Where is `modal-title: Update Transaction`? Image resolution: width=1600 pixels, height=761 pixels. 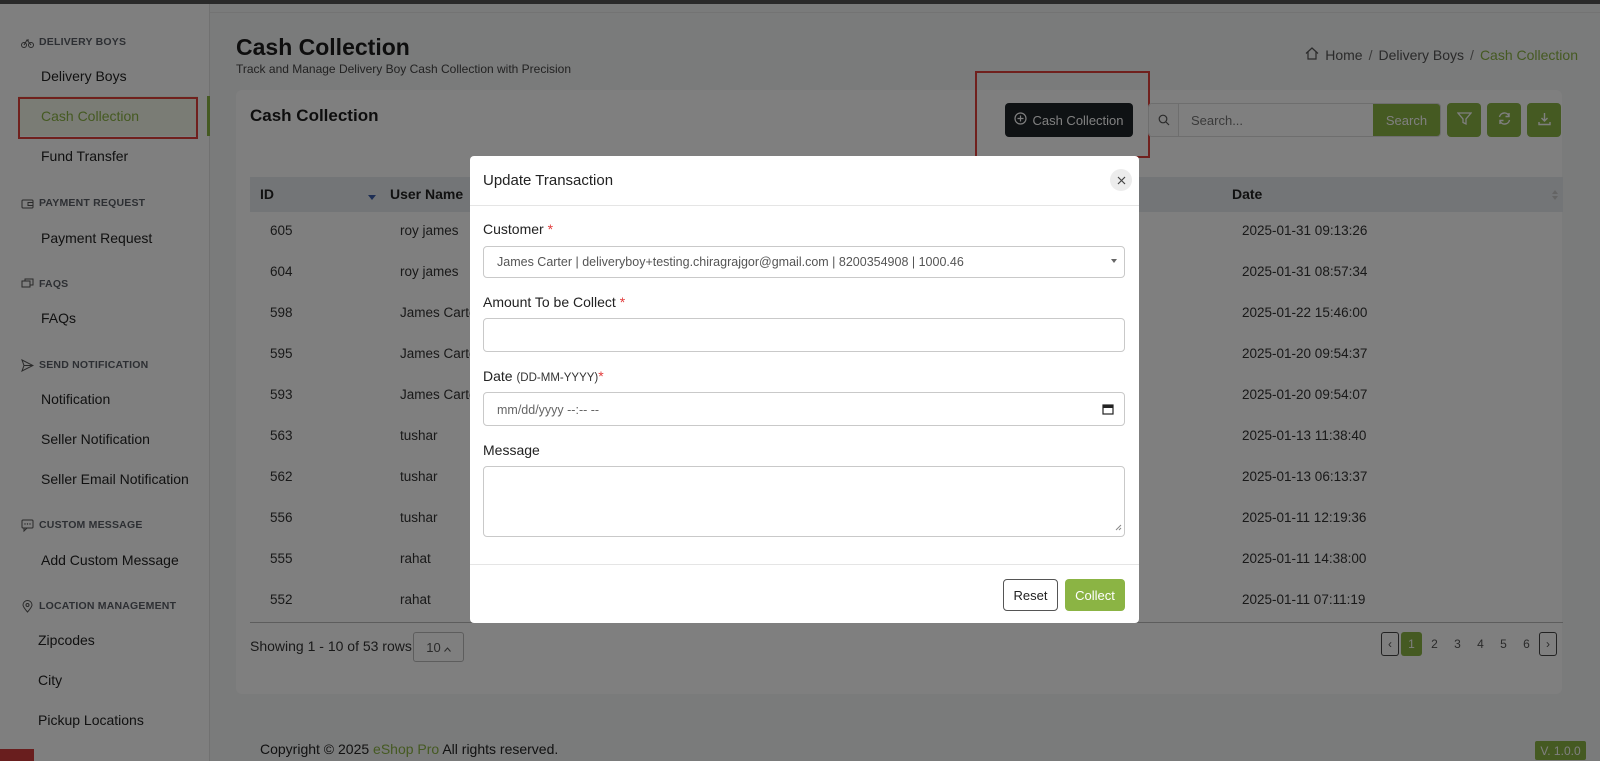
modal-title: Update Transaction is located at coordinates (548, 180).